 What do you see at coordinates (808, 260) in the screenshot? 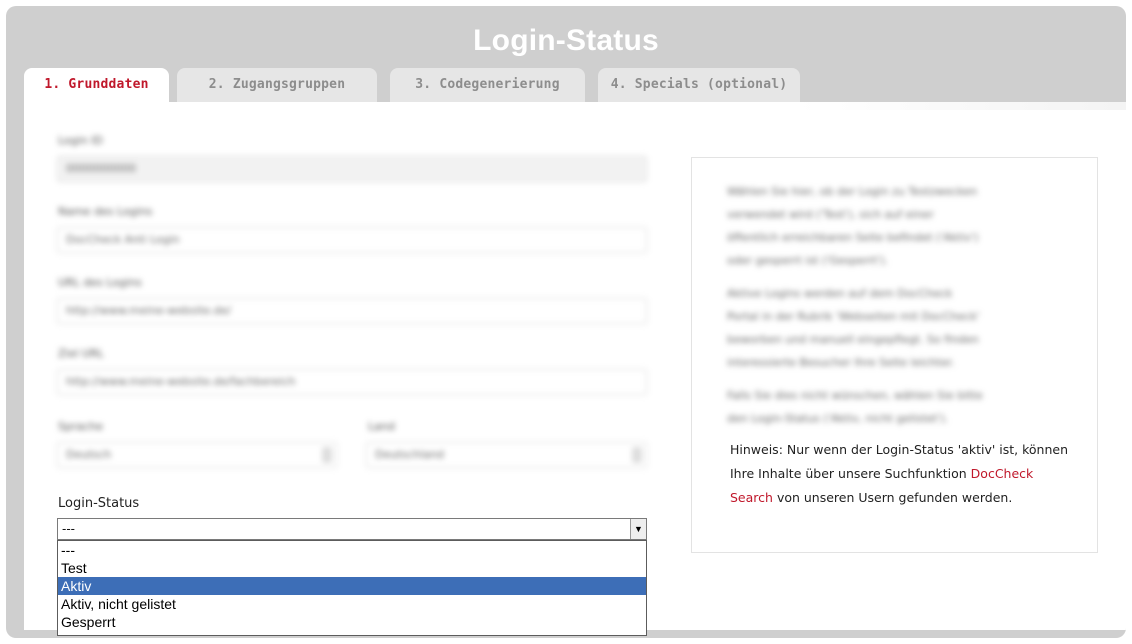
I see `info-line: oder gesperrt ist ('Gesperrt').` at bounding box center [808, 260].